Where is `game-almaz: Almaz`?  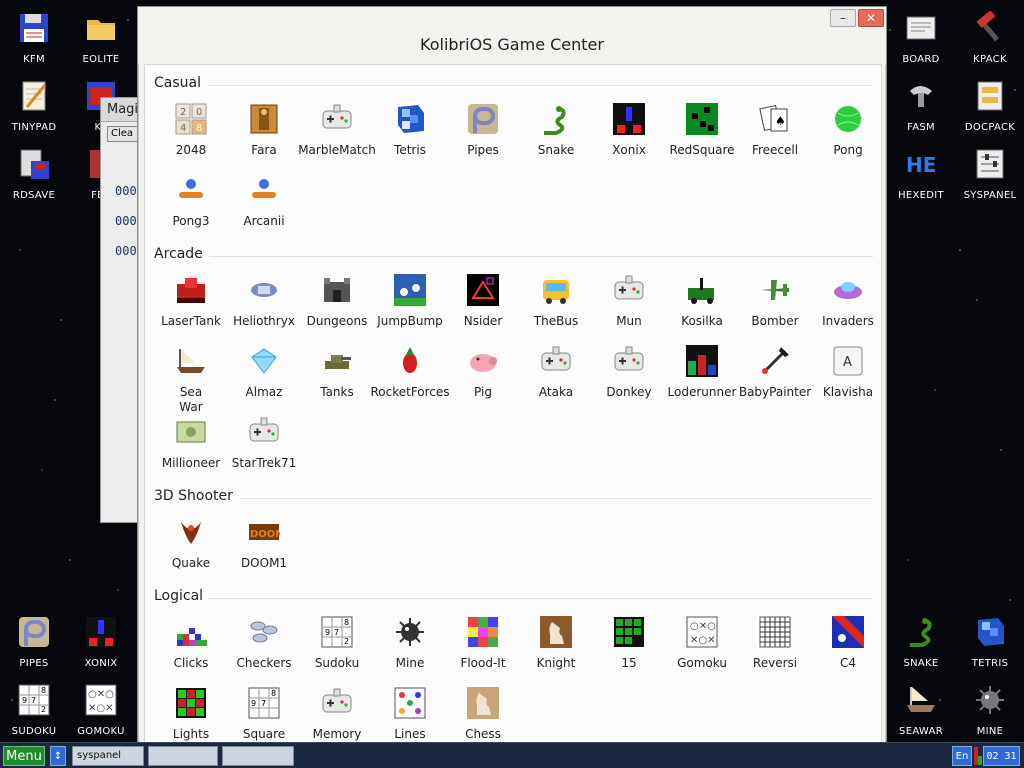
game-almaz: Almaz is located at coordinates (264, 372).